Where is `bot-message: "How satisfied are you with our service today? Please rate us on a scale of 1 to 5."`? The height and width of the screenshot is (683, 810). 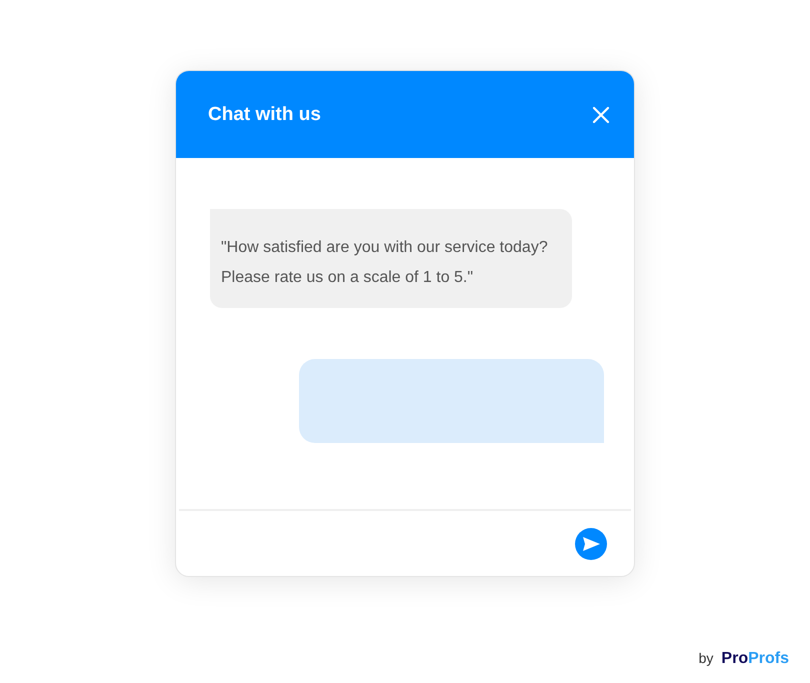 bot-message: "How satisfied are you with our service today? Please rate us on a scale of 1 to 5." is located at coordinates (391, 258).